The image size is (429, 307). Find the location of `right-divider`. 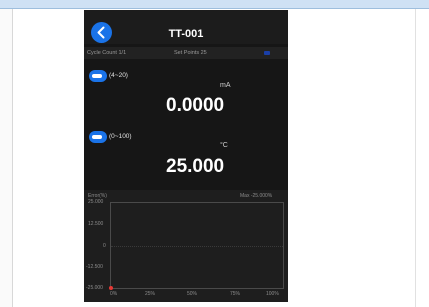

right-divider is located at coordinates (415, 158).